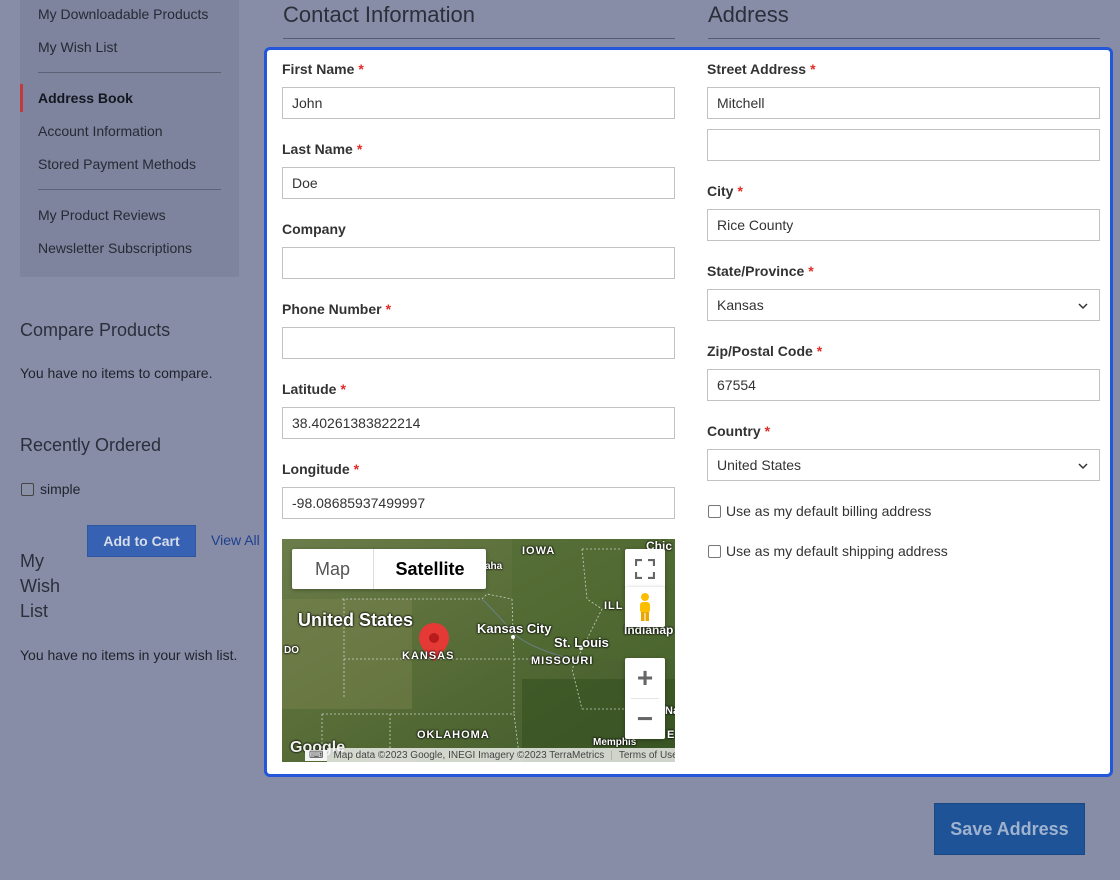 Image resolution: width=1120 pixels, height=880 pixels. I want to click on default-shipping-label: Use as my default shipping address, so click(837, 551).